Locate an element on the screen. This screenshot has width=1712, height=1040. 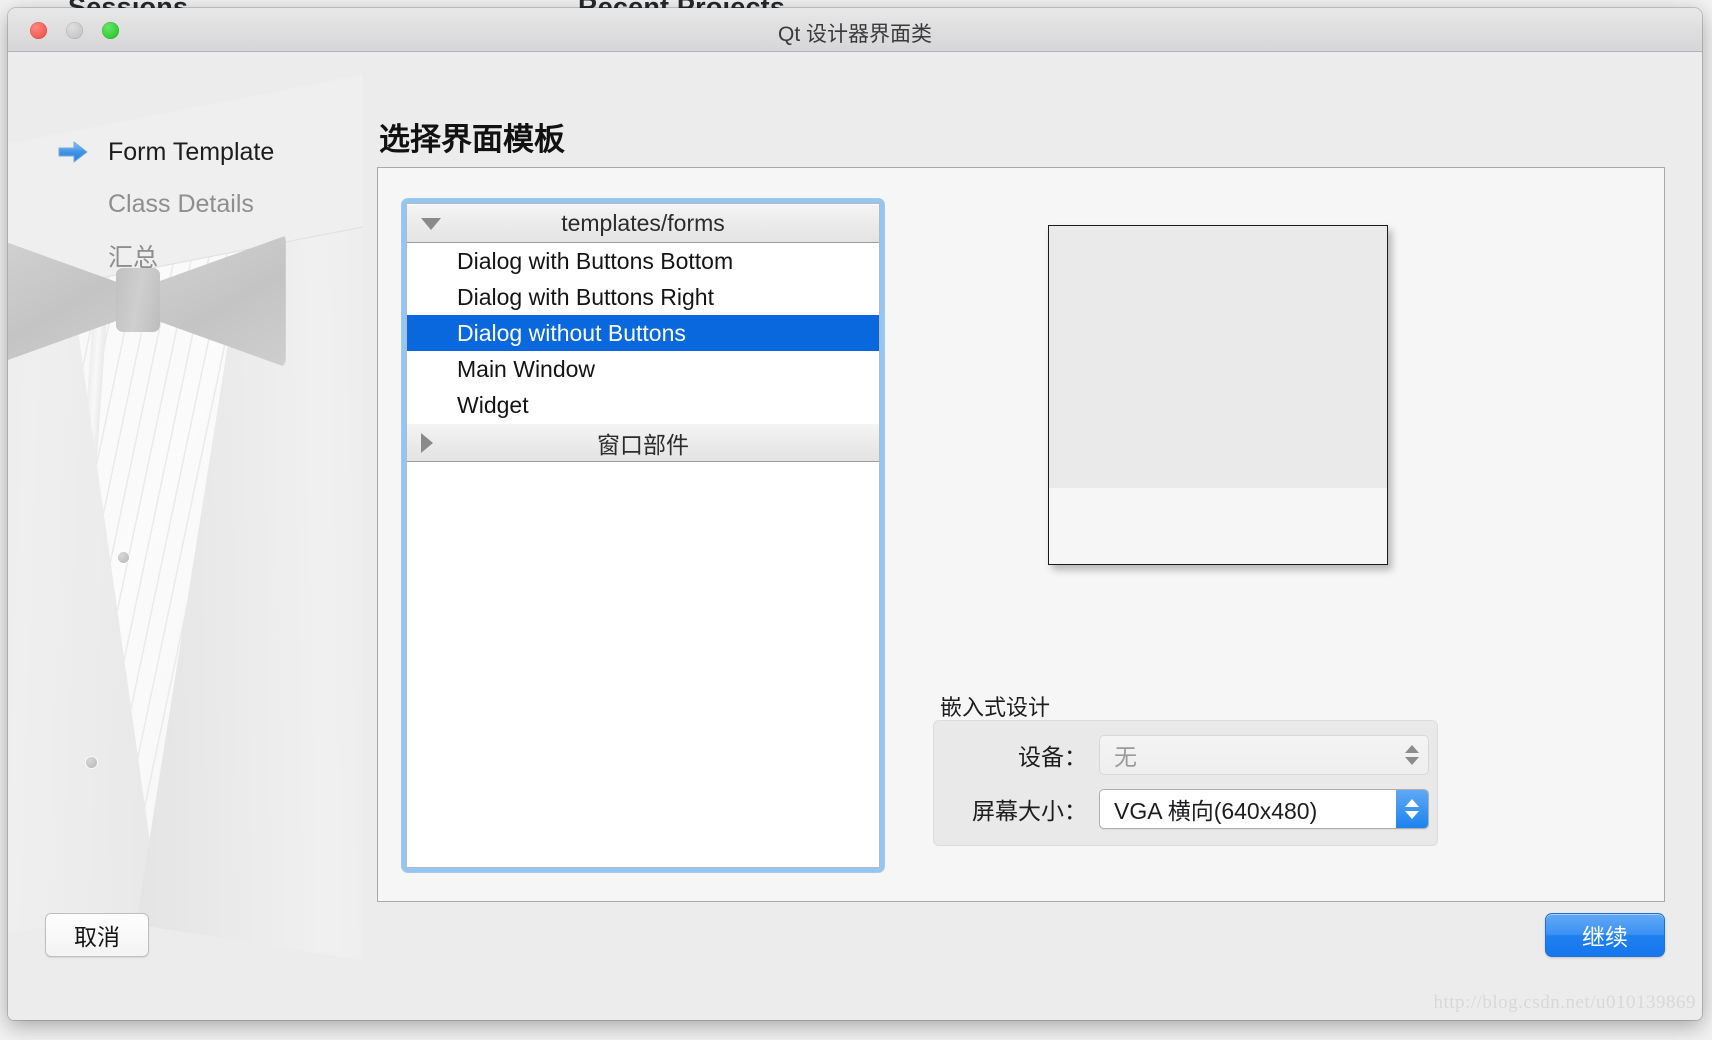
chevron-right-icon is located at coordinates (427, 442).